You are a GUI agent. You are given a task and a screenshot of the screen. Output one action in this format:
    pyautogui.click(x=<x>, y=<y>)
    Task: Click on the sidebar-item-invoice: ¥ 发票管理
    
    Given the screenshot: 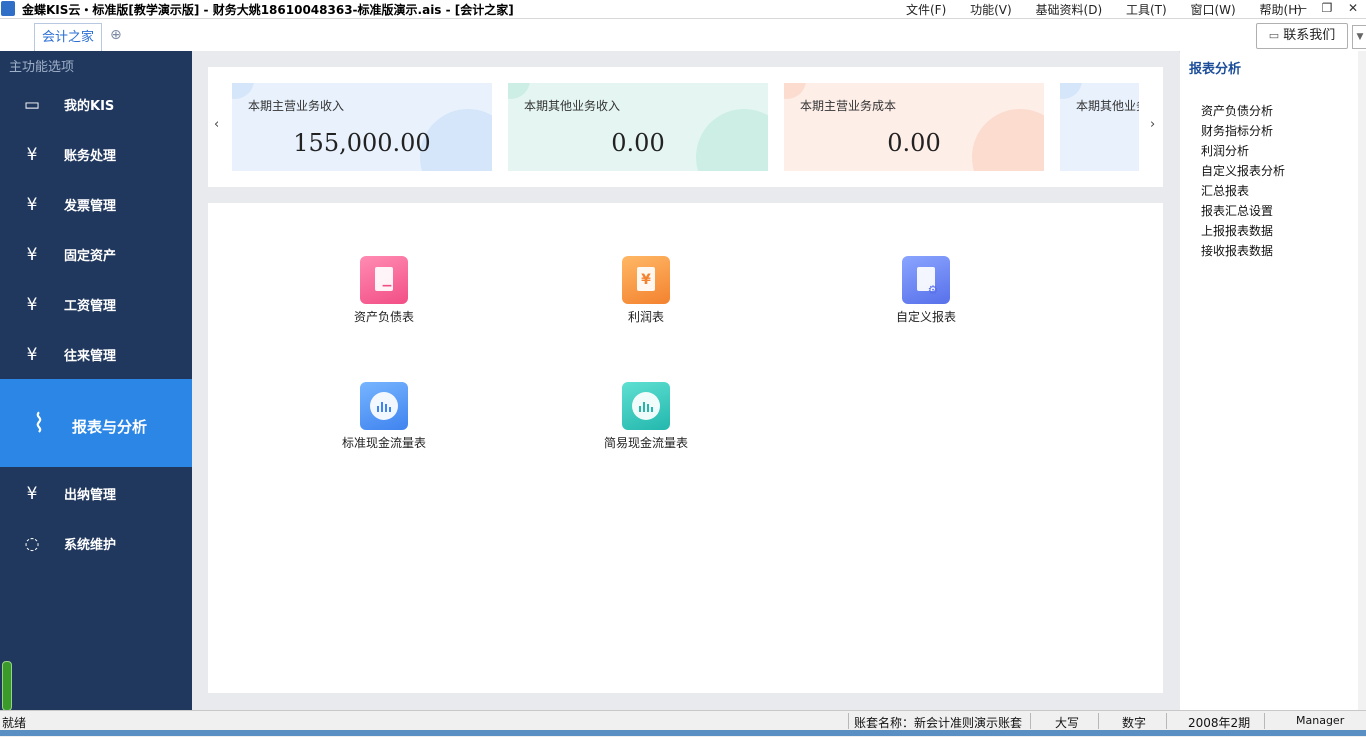 What is the action you would take?
    pyautogui.click(x=96, y=204)
    